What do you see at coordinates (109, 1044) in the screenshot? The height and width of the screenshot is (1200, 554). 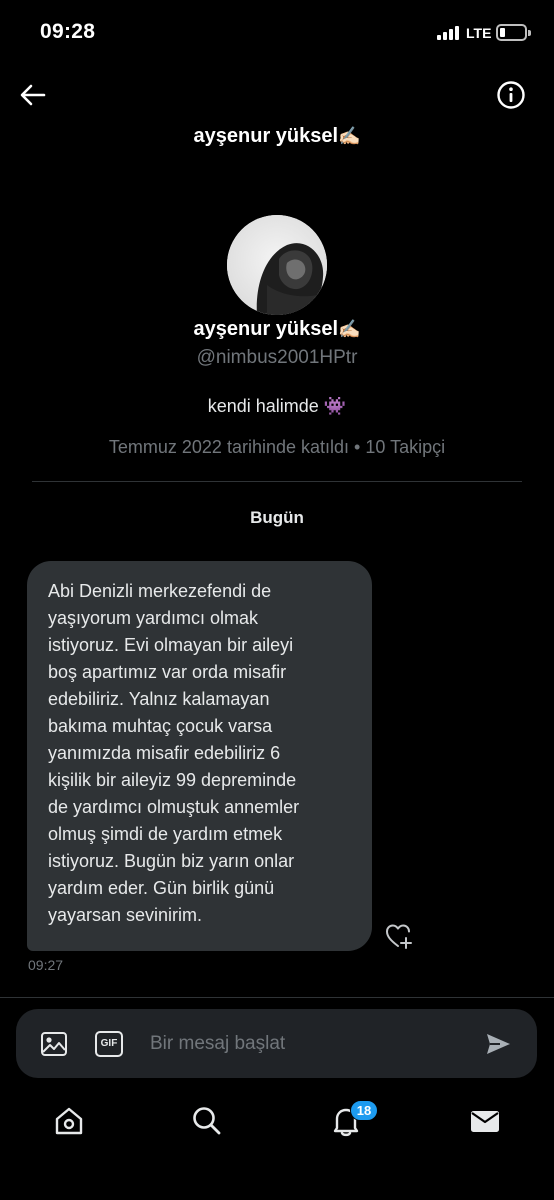 I see `gif-button: GIF` at bounding box center [109, 1044].